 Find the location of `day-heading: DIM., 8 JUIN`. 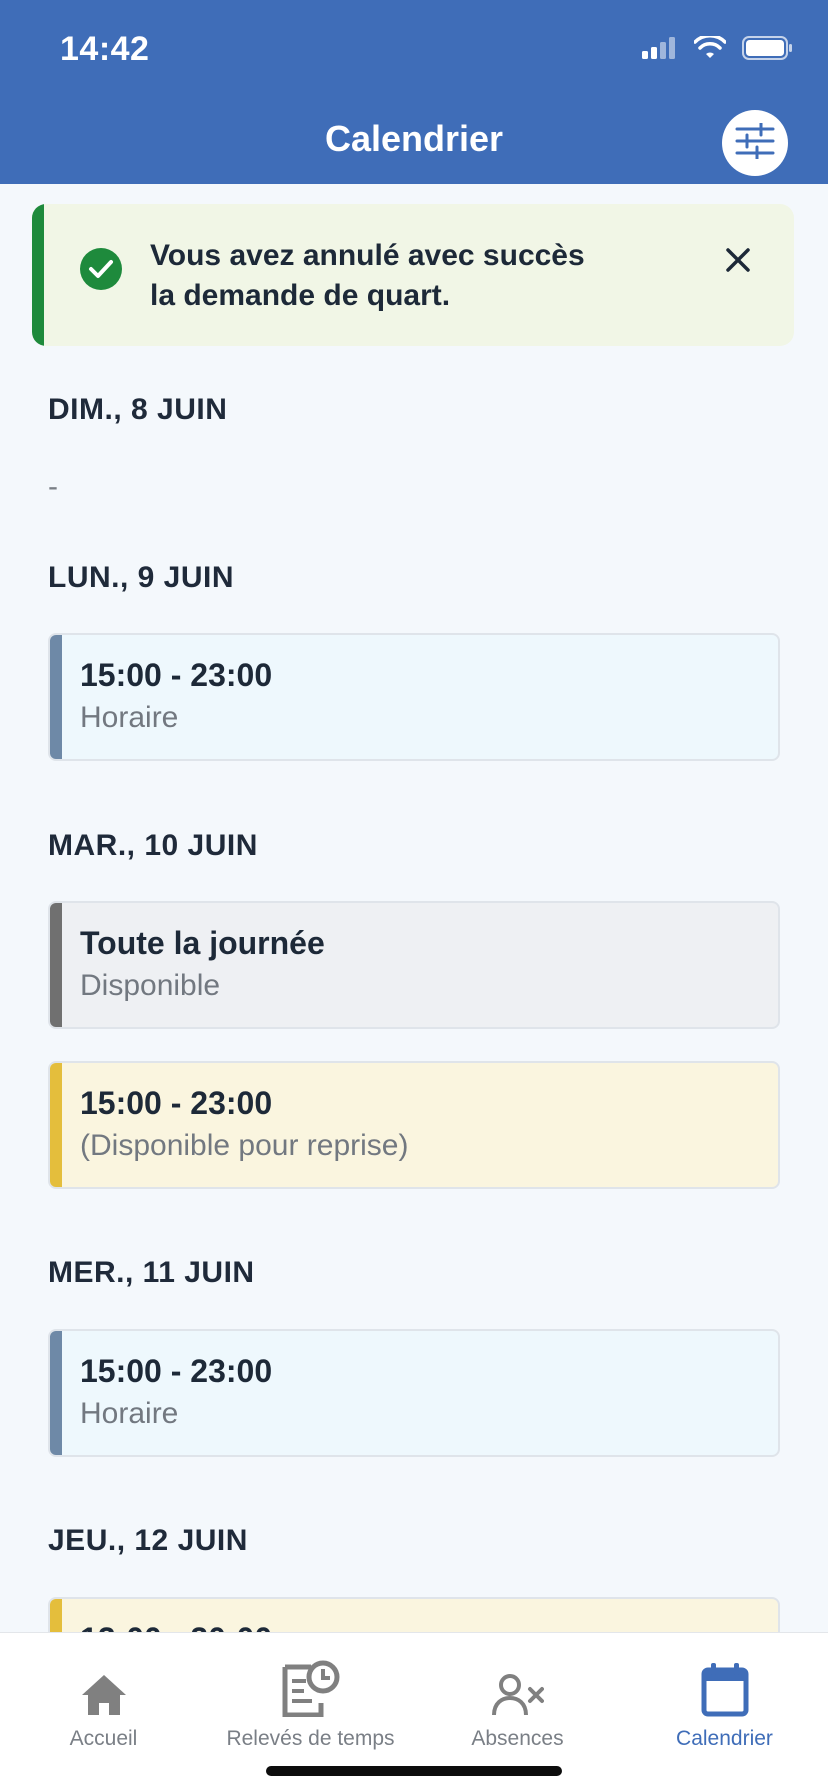

day-heading: DIM., 8 JUIN is located at coordinates (138, 409).